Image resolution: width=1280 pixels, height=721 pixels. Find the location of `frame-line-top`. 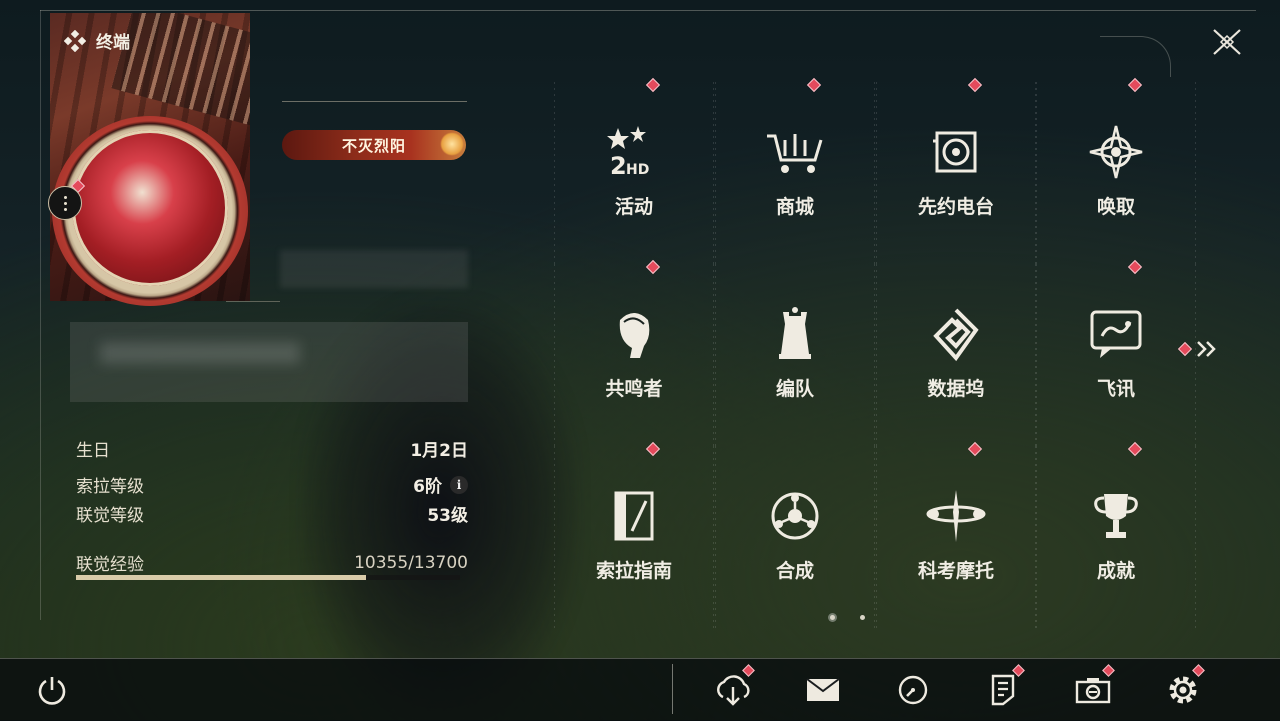

frame-line-top is located at coordinates (648, 10).